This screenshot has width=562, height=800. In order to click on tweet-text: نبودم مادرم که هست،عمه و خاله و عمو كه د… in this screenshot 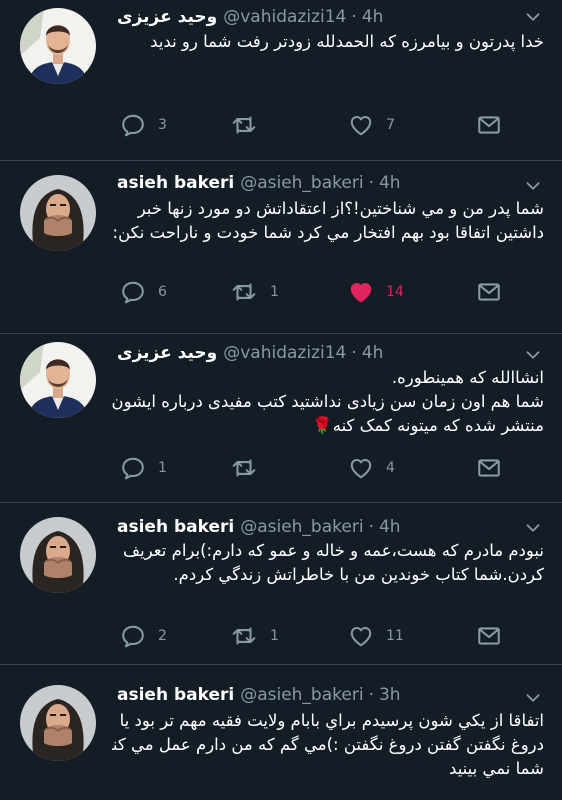, I will do `click(328, 563)`.